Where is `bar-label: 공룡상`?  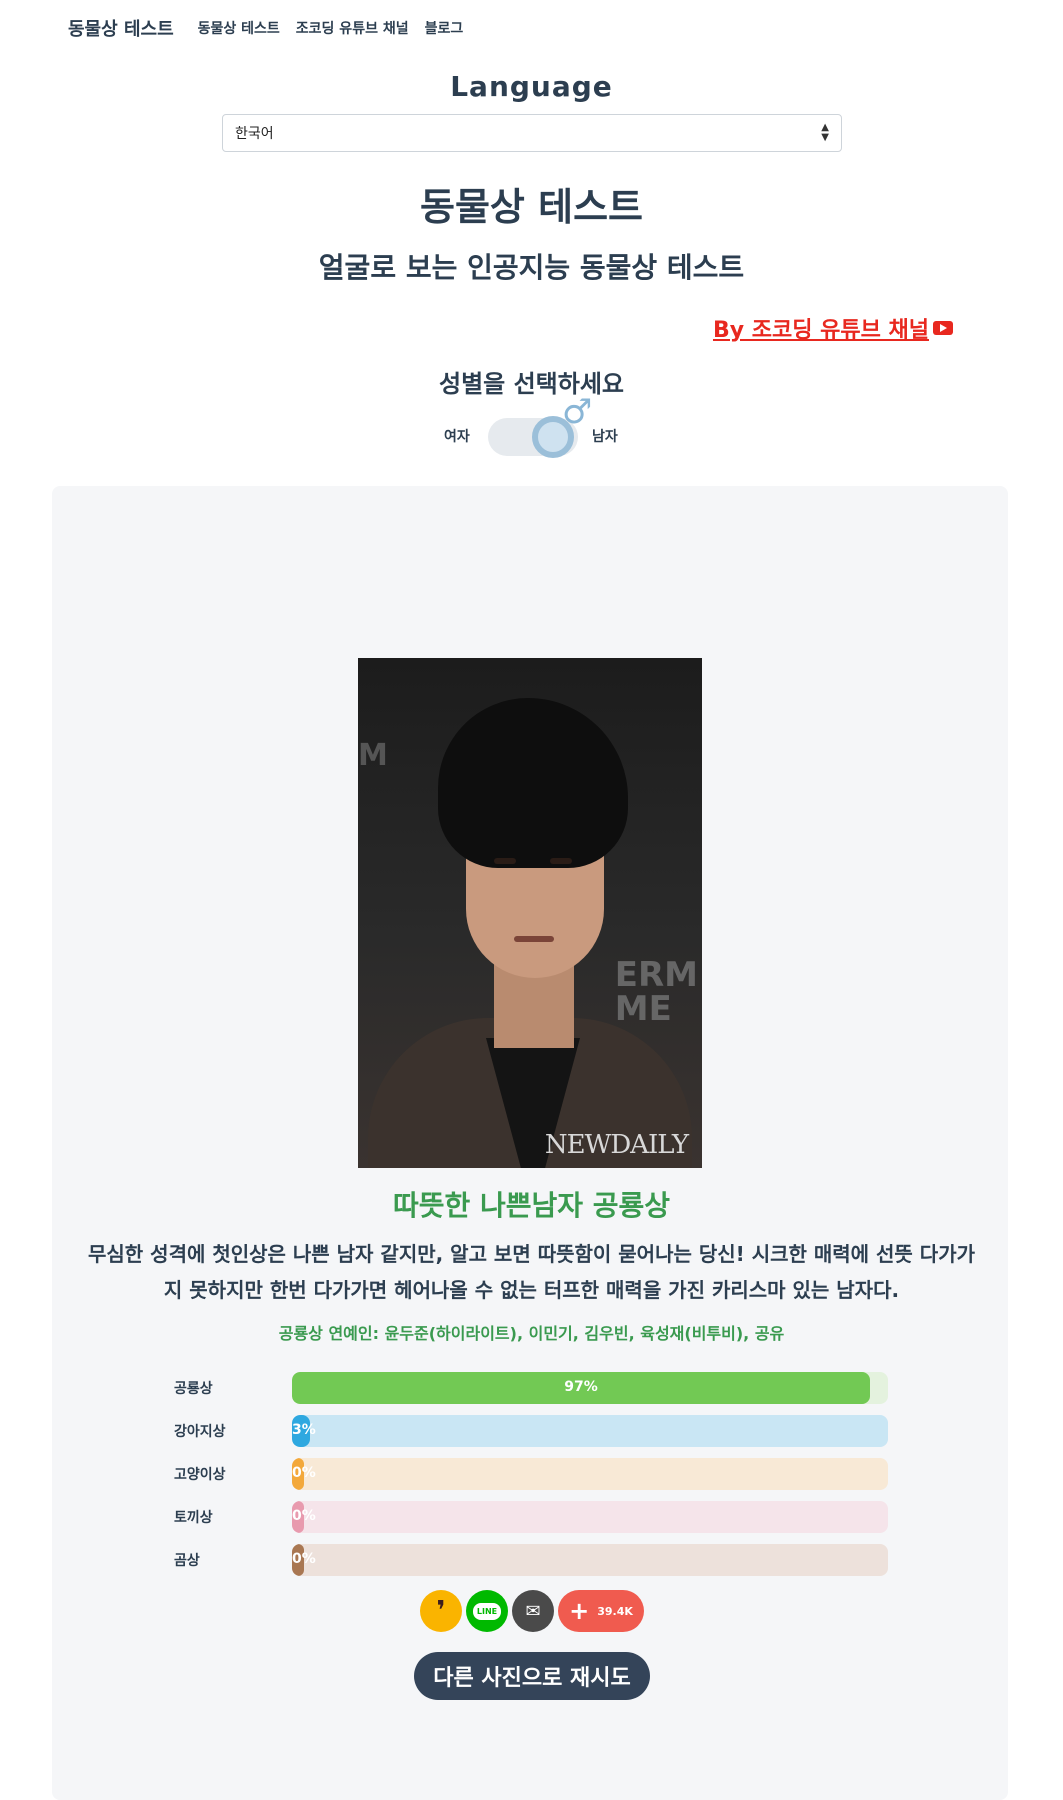 bar-label: 공룡상 is located at coordinates (193, 1389).